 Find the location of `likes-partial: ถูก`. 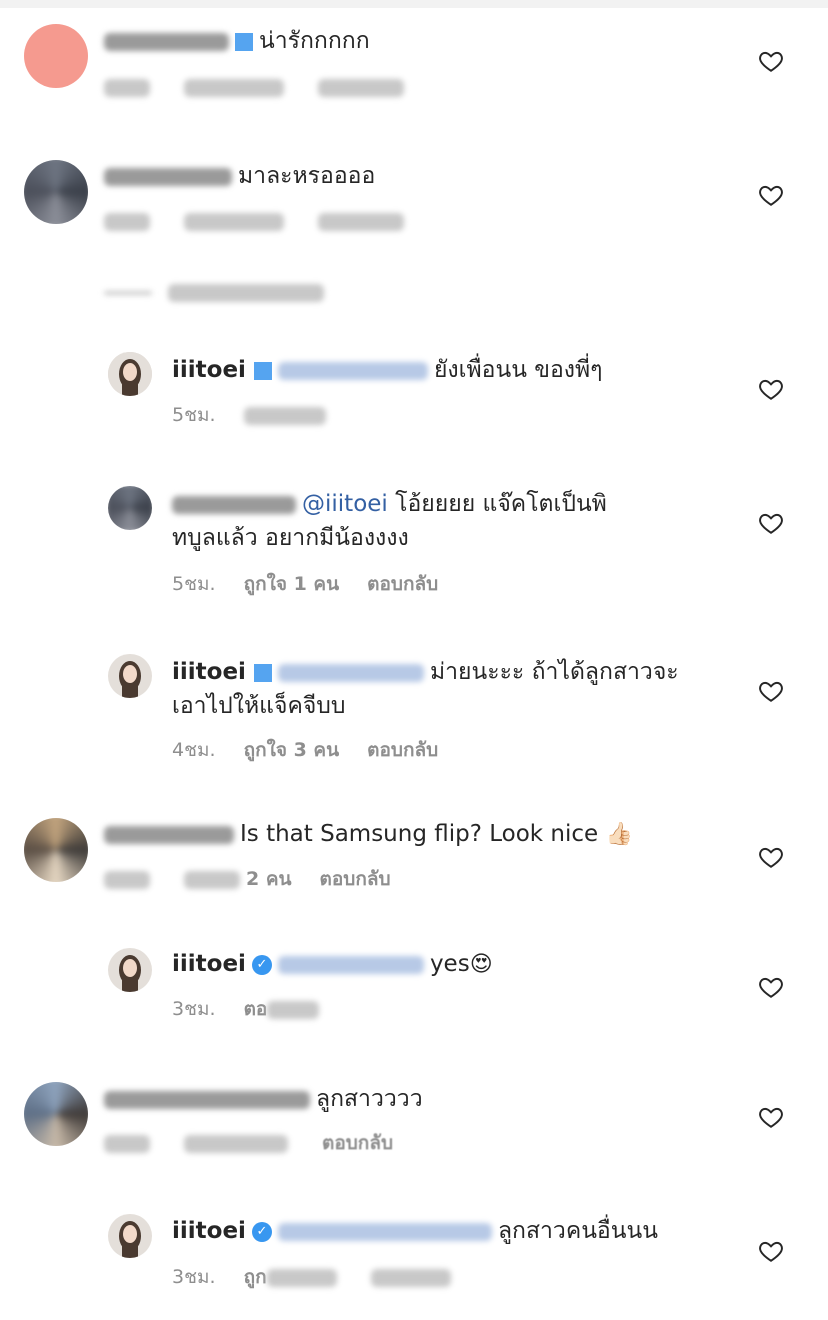

likes-partial: ถูก is located at coordinates (255, 1277).